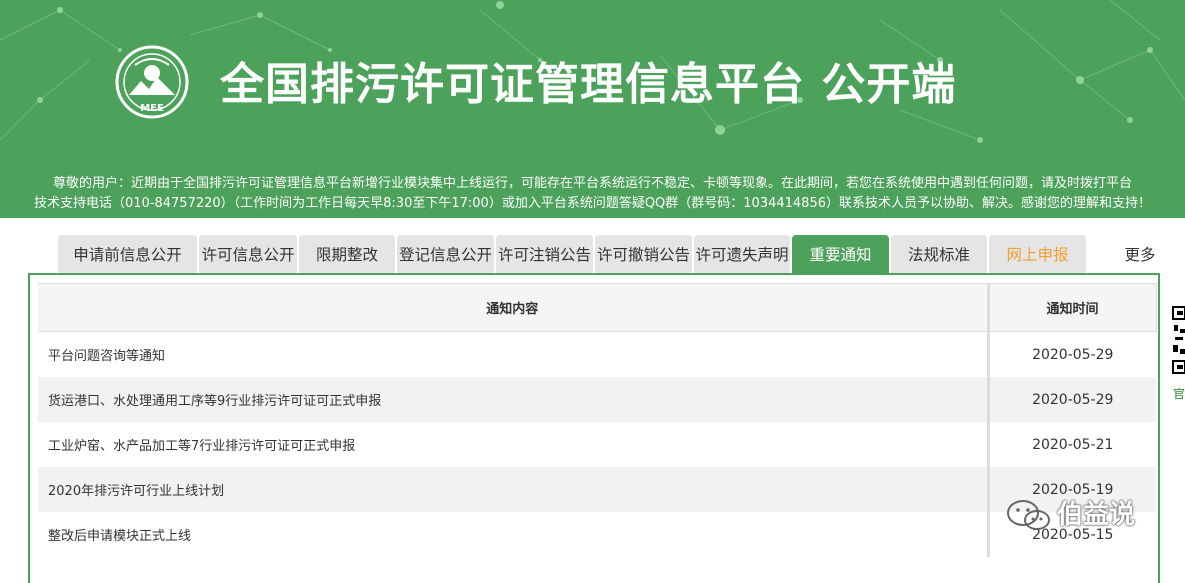 The width and height of the screenshot is (1185, 583). What do you see at coordinates (643, 255) in the screenshot?
I see `tab-revocation-notice: 许可撤销公告` at bounding box center [643, 255].